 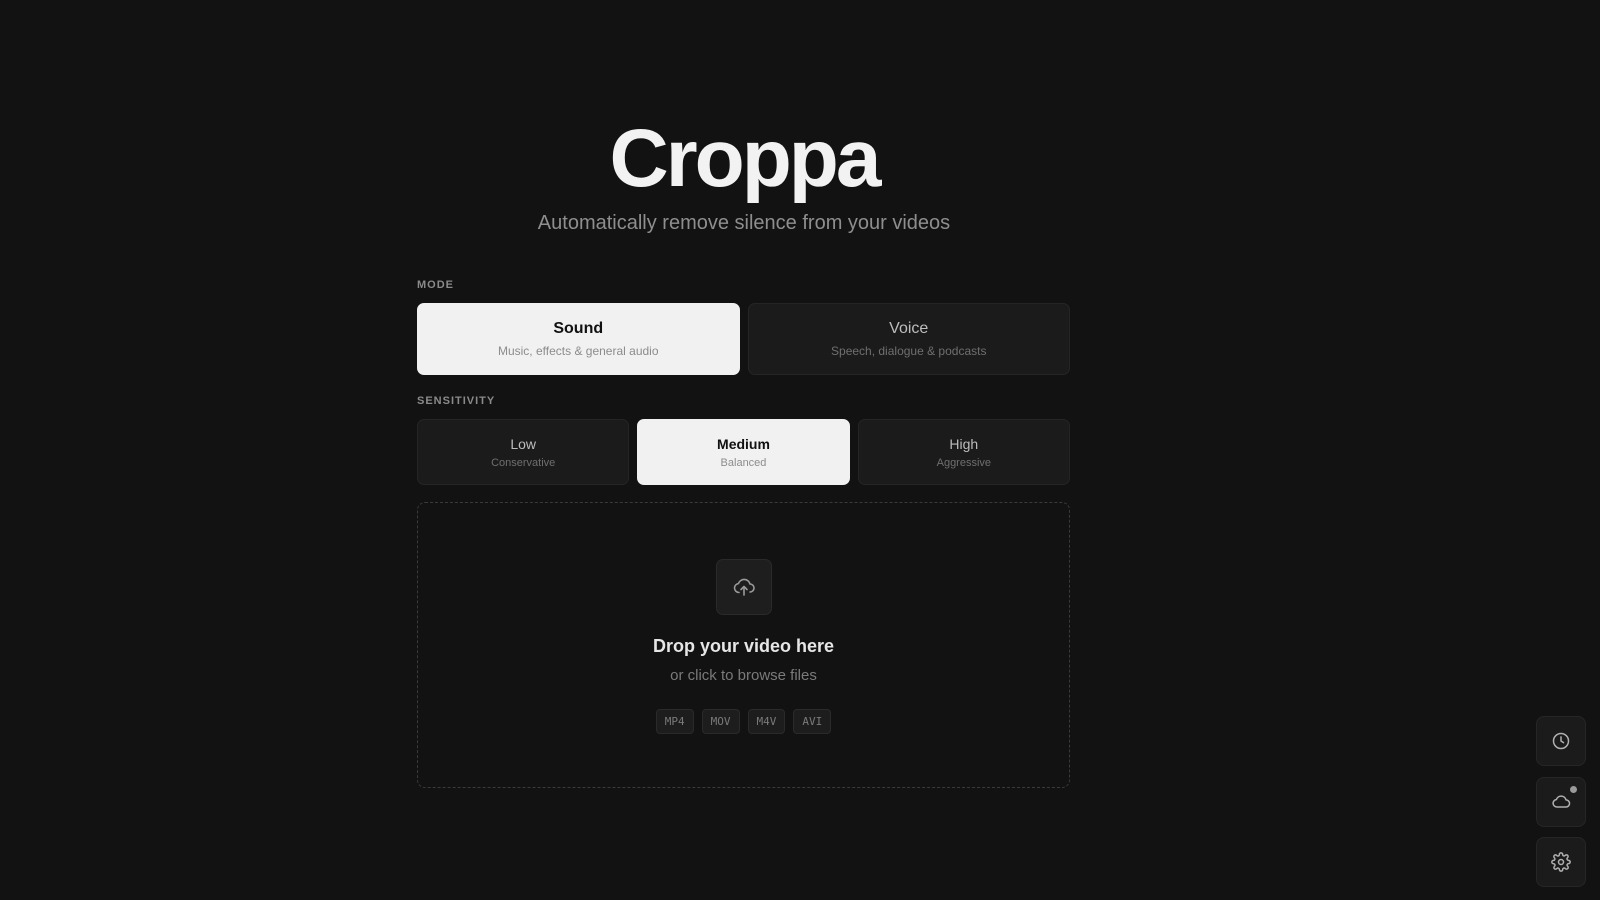 I want to click on format-badge: AVI, so click(x=812, y=721).